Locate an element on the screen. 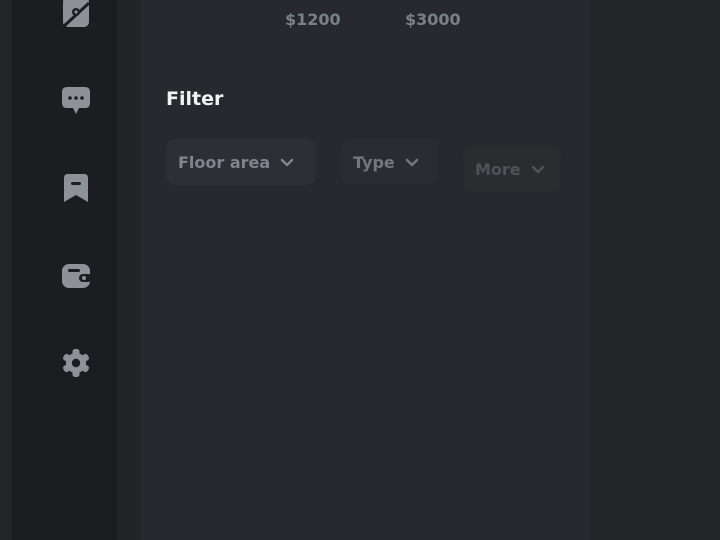  bookmark-icon is located at coordinates (76, 188).